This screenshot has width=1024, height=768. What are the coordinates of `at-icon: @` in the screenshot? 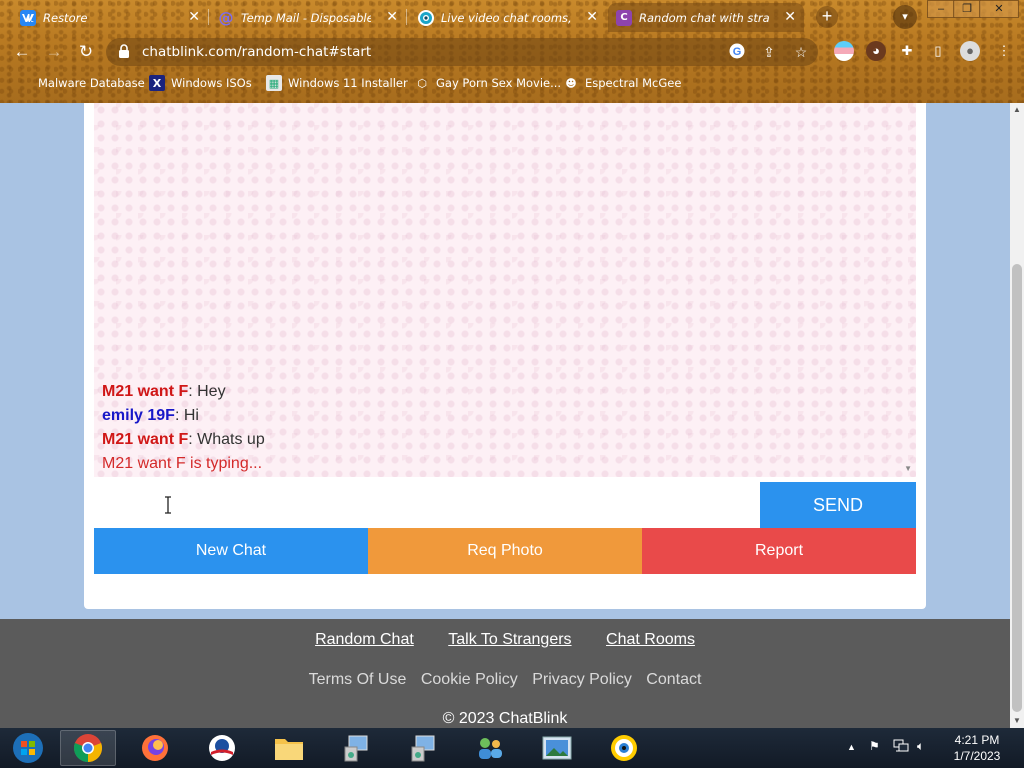 It's located at (226, 17).